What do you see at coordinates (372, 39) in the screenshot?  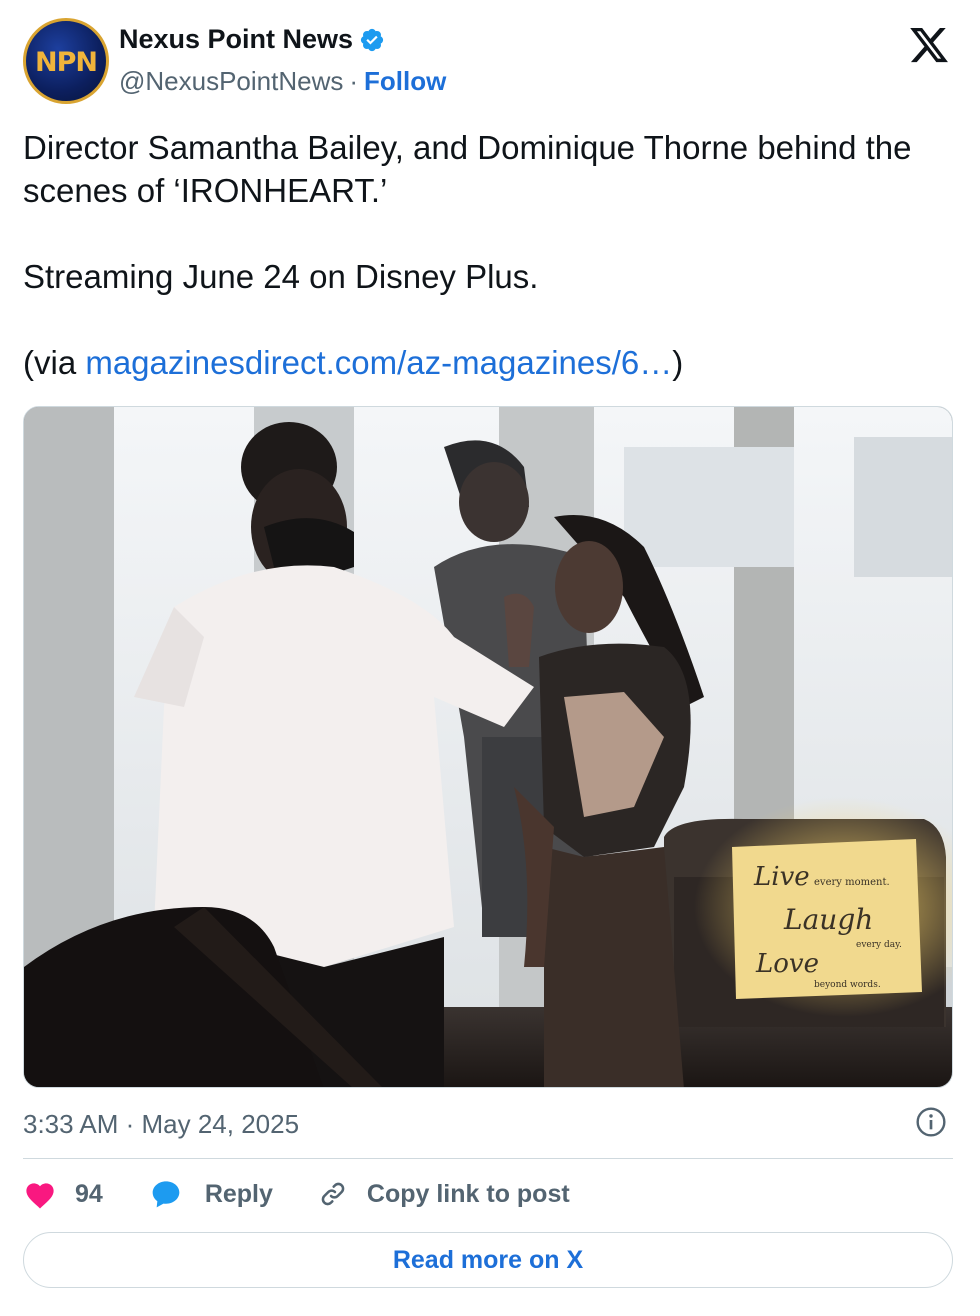 I see `verified-badge-icon` at bounding box center [372, 39].